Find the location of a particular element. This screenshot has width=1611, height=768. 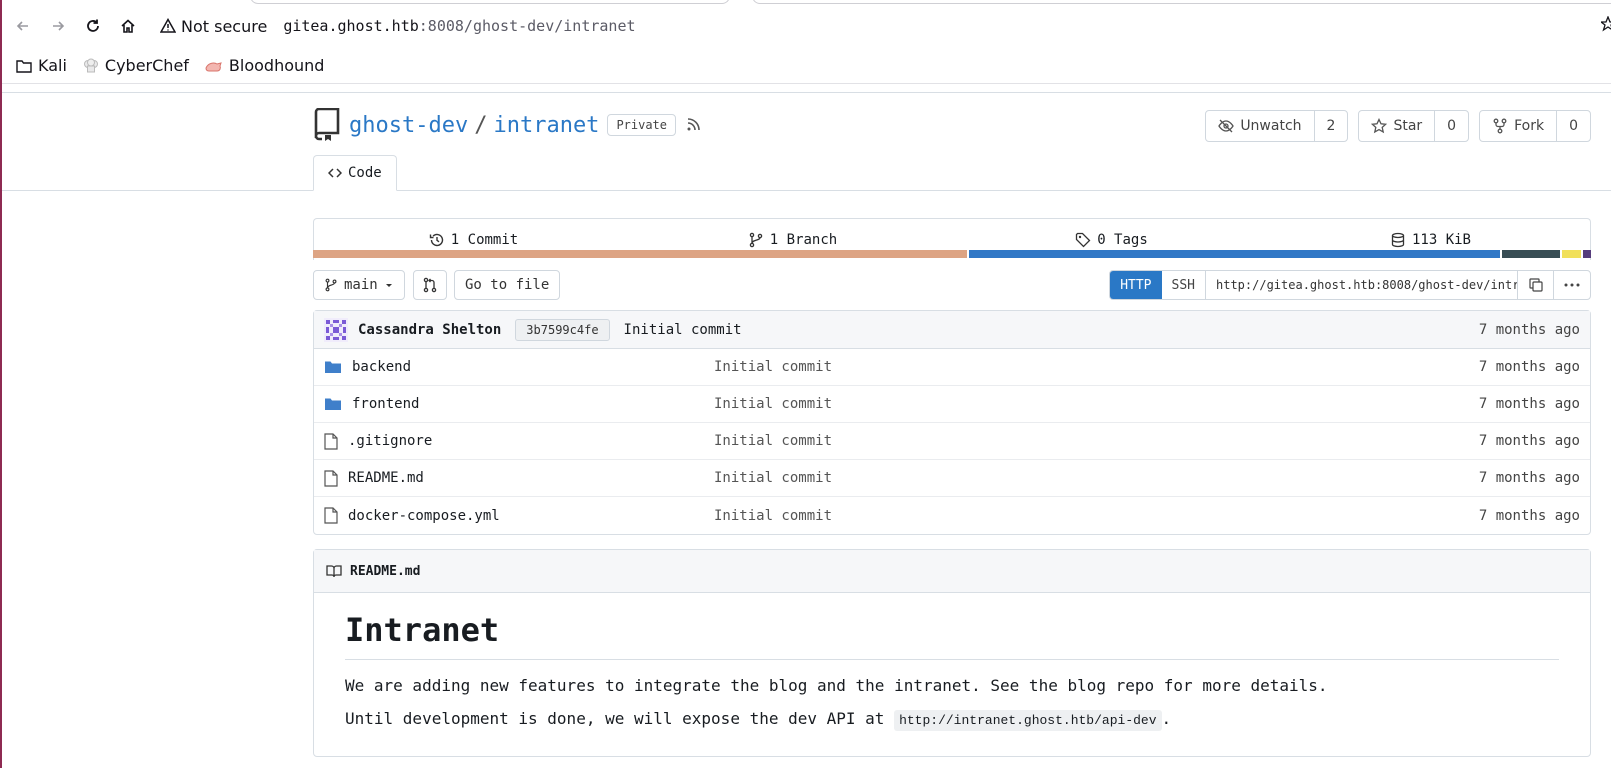

history-icon is located at coordinates (436, 239).